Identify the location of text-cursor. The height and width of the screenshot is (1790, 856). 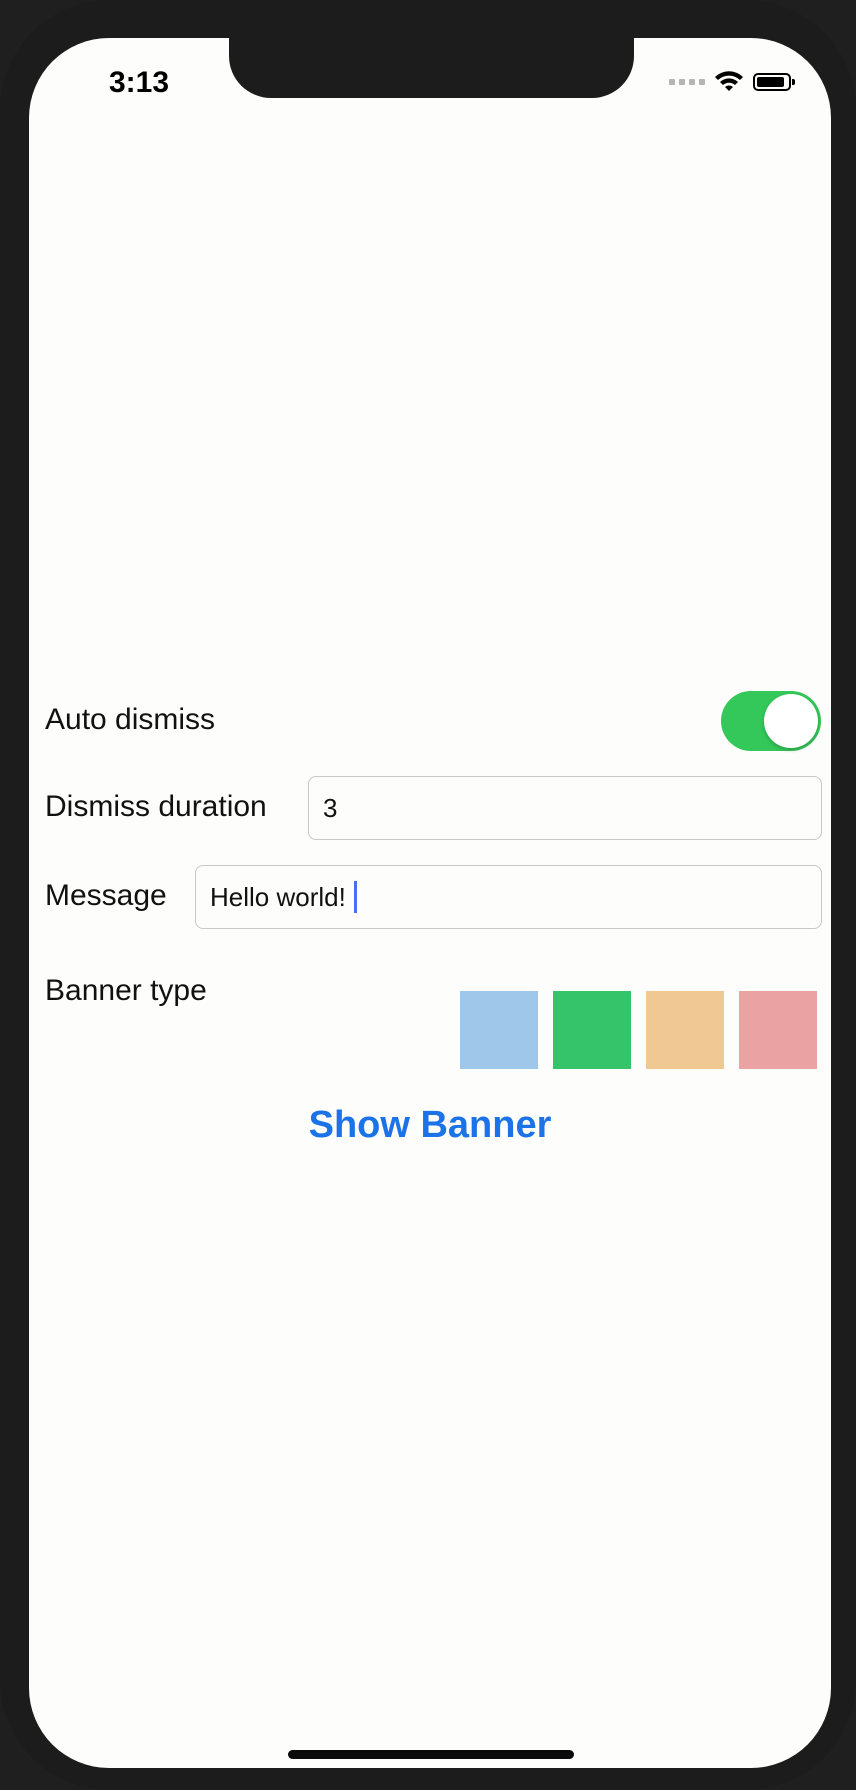
(355, 897).